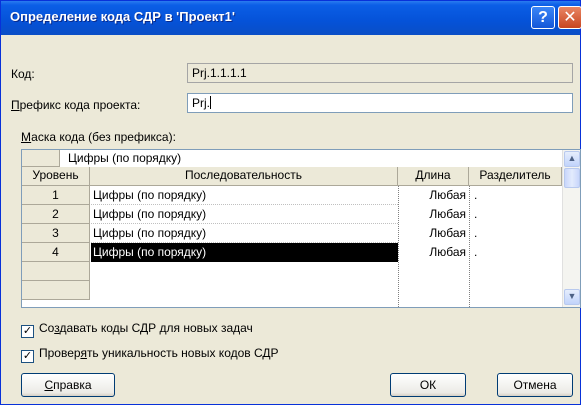  I want to click on ok-button: ОК, so click(428, 385).